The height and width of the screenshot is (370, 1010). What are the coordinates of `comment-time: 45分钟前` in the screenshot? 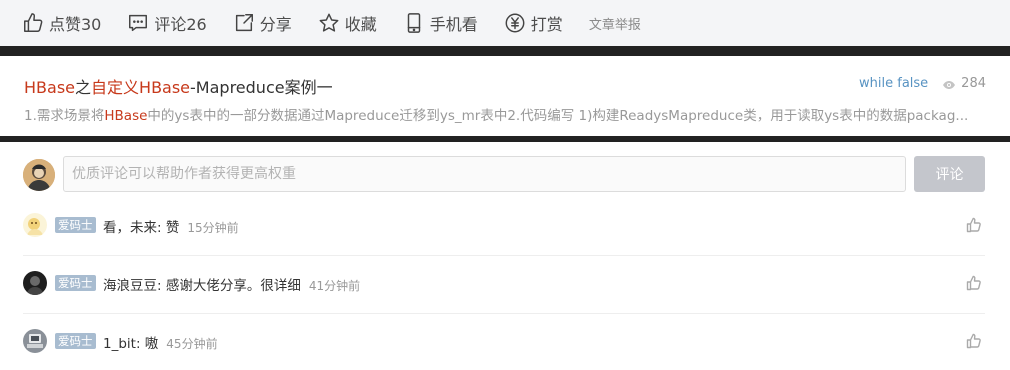 It's located at (192, 344).